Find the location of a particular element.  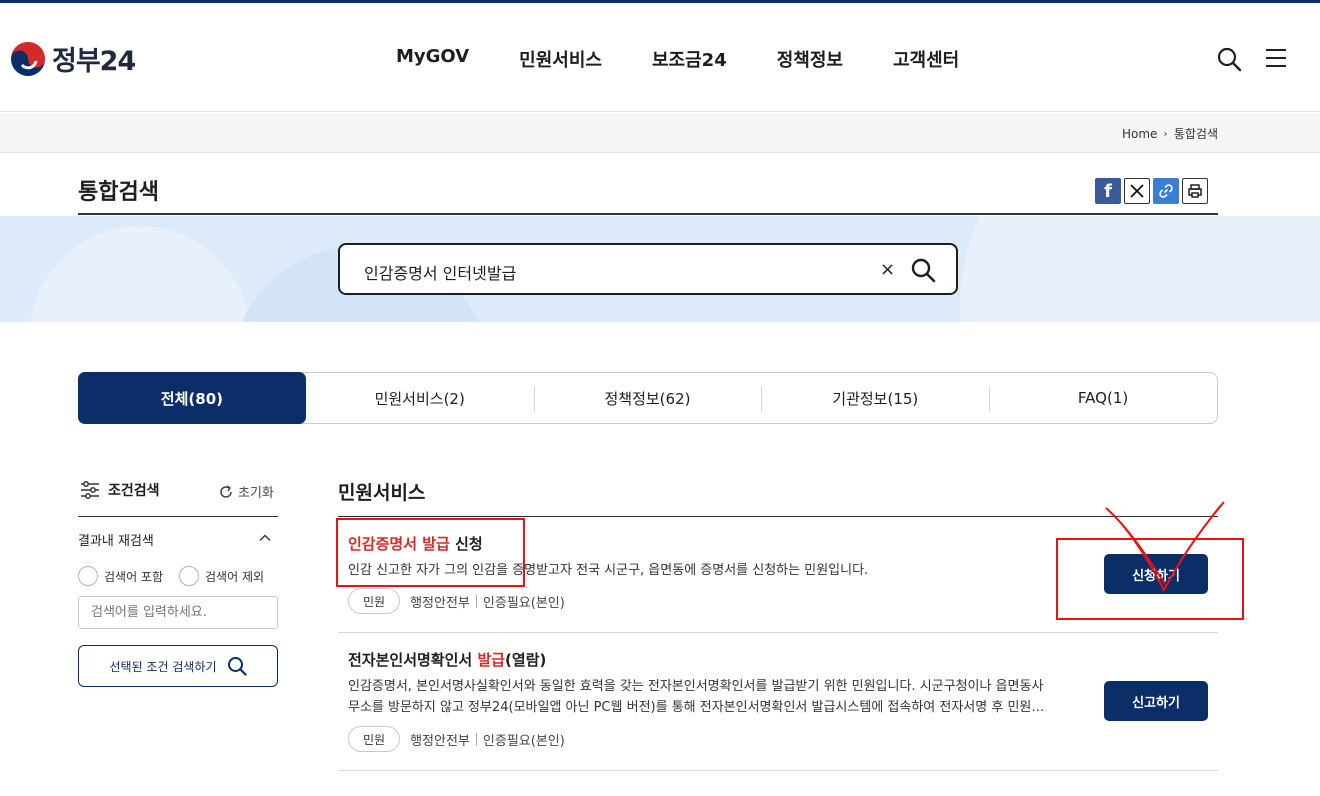

refine-search-heading: 결과내 재검색 is located at coordinates (116, 541).